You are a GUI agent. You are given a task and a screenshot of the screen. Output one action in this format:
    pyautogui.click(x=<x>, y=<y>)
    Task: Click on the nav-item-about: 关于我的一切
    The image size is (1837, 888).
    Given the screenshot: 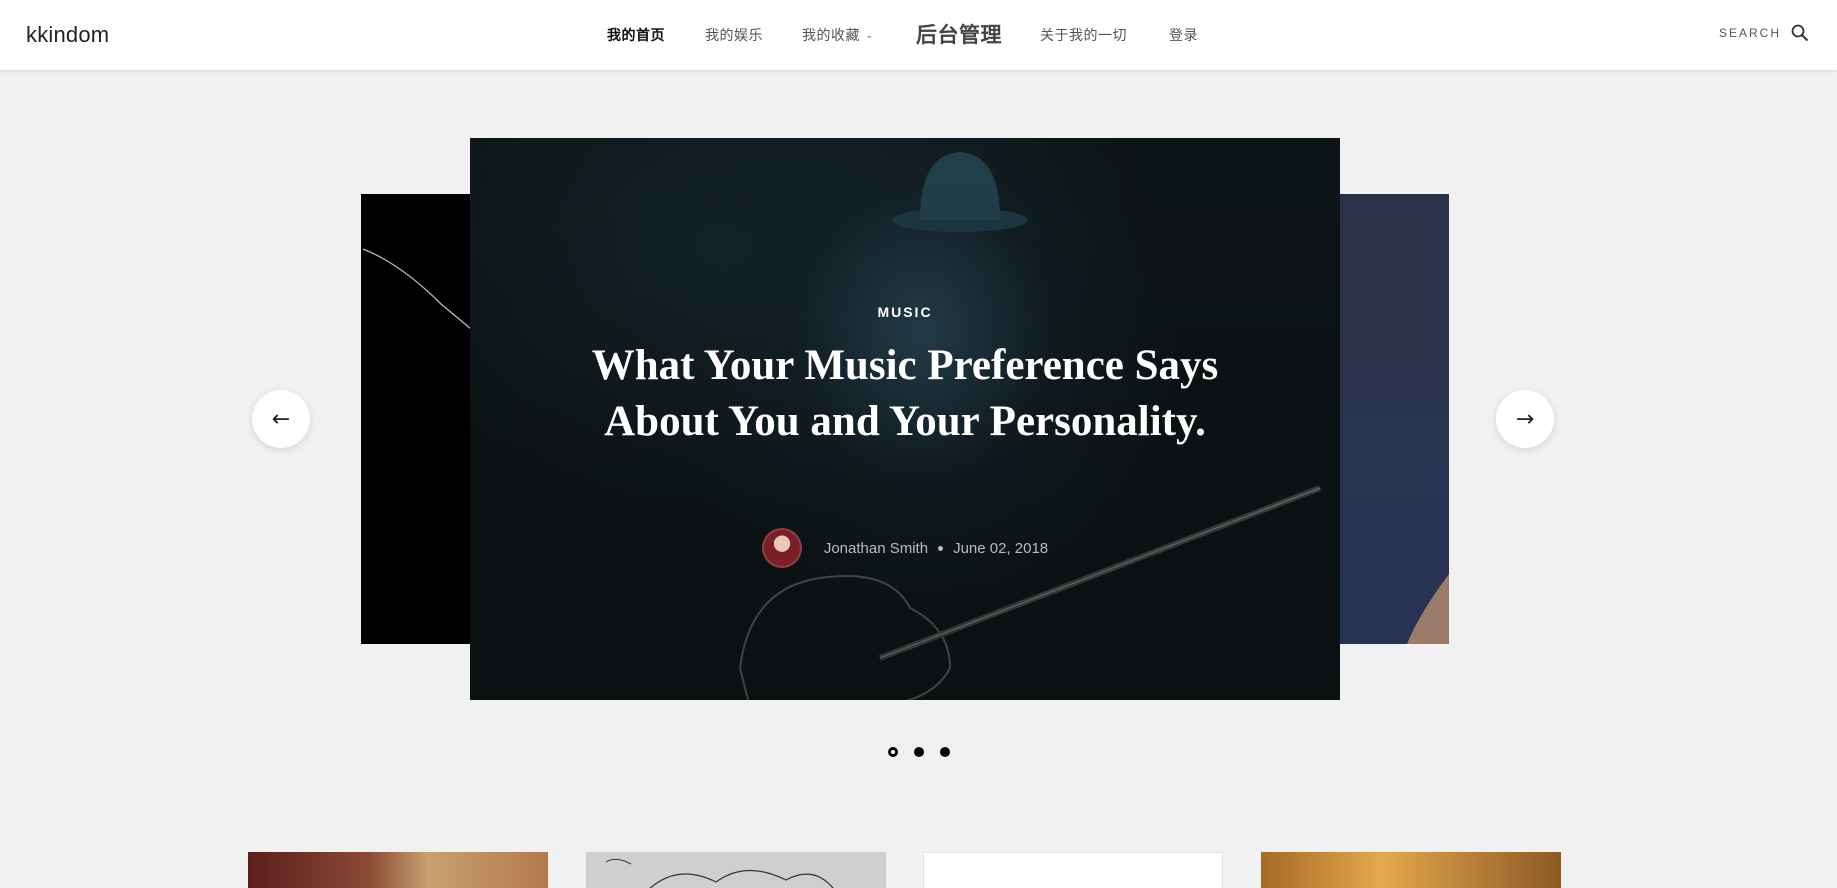 What is the action you would take?
    pyautogui.click(x=1083, y=35)
    